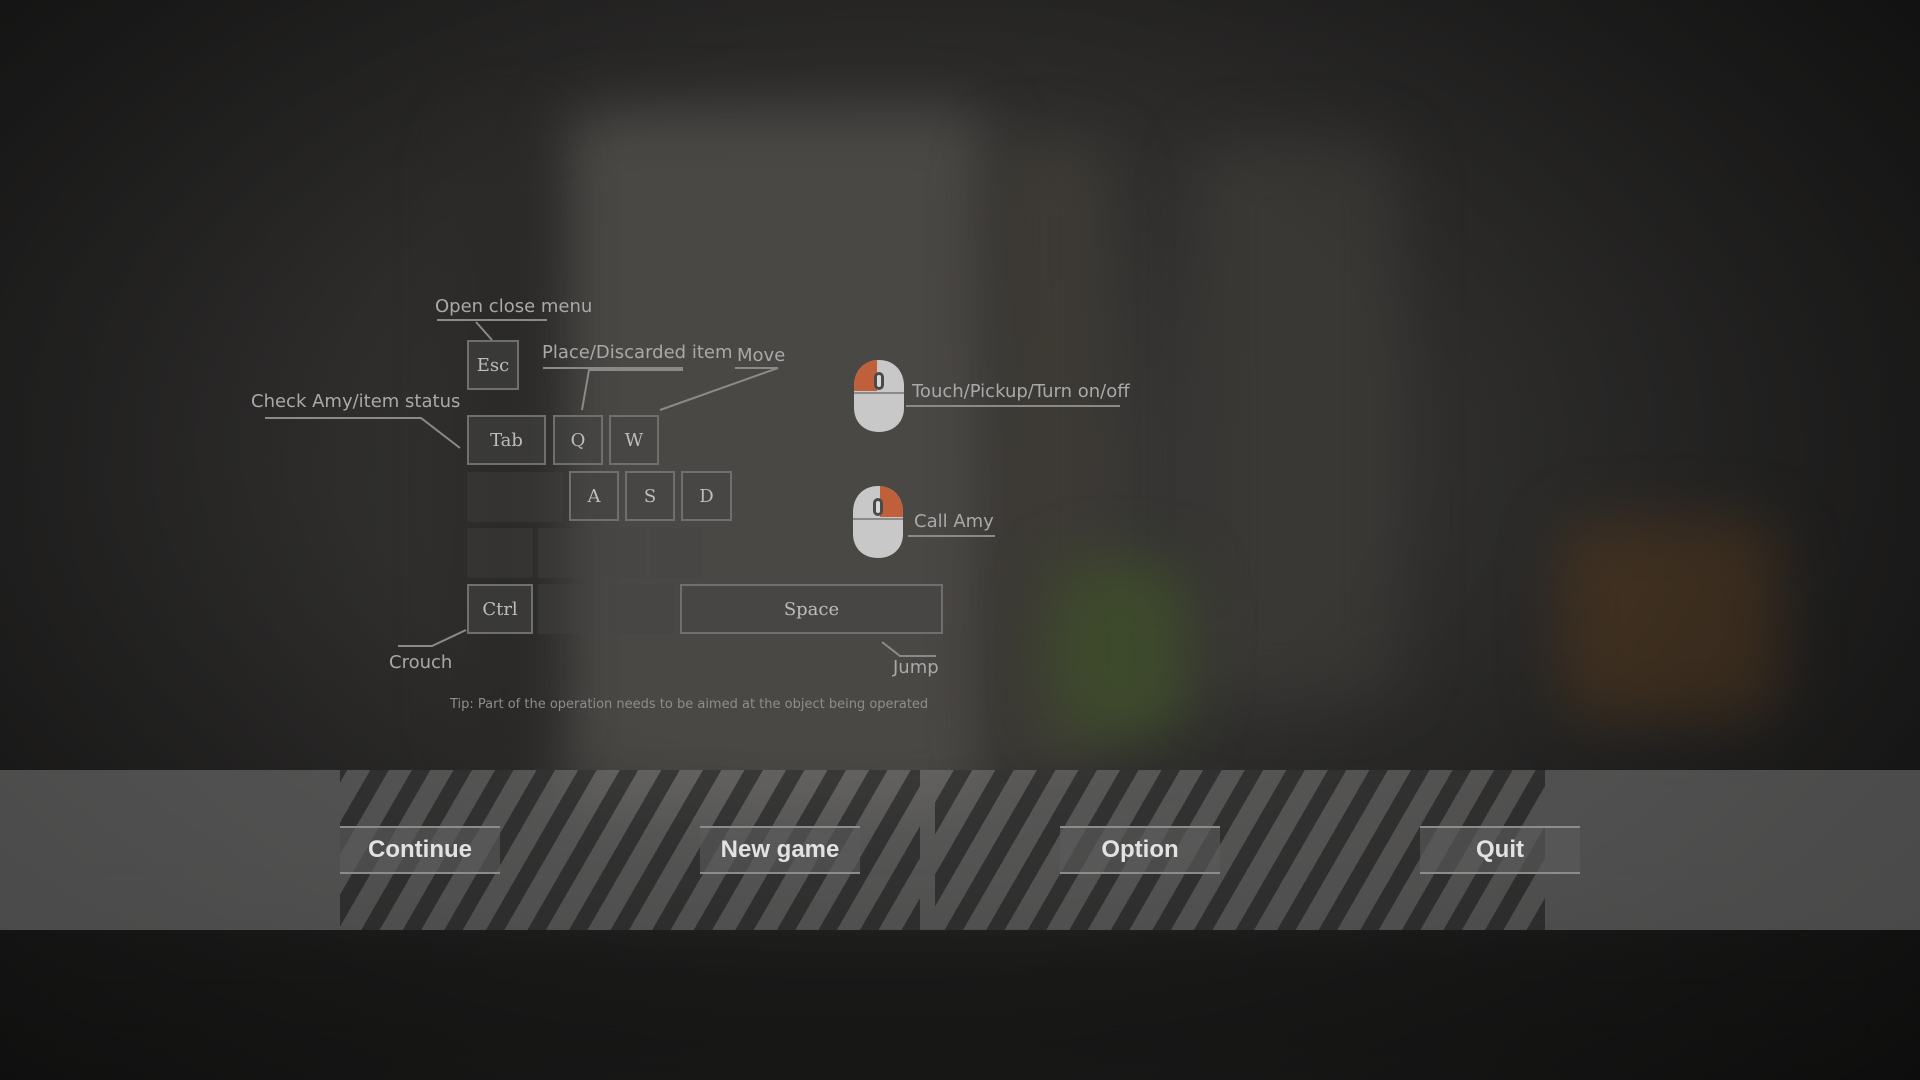  Describe the element at coordinates (1021, 391) in the screenshot. I see `label-left-click: Touch/Pickup/Turn on/off` at that location.